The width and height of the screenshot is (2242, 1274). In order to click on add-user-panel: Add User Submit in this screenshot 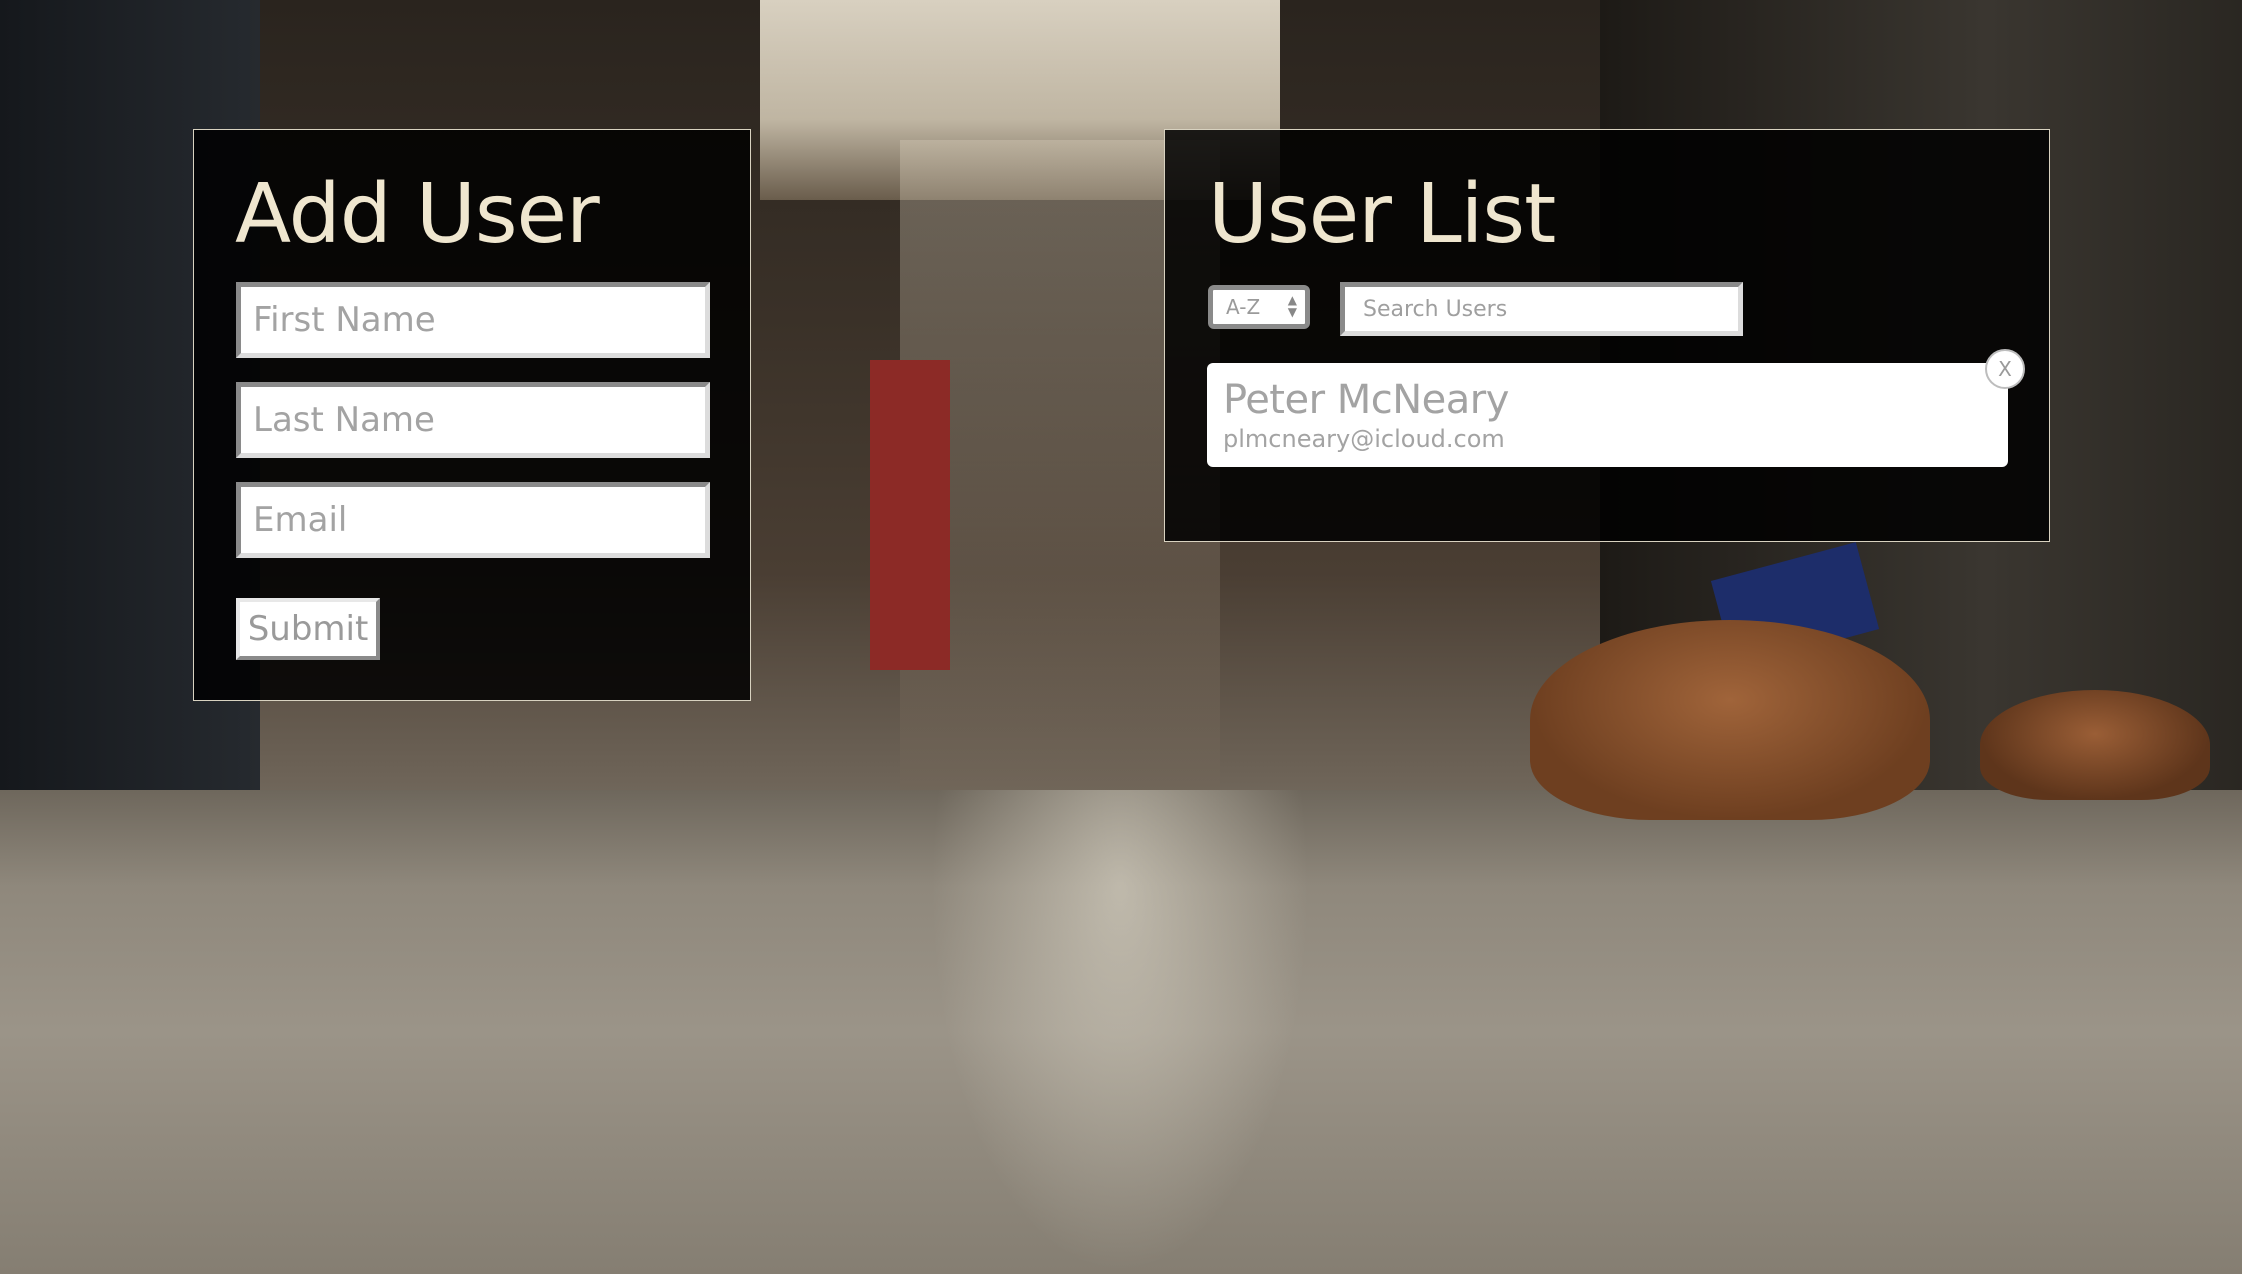, I will do `click(472, 415)`.